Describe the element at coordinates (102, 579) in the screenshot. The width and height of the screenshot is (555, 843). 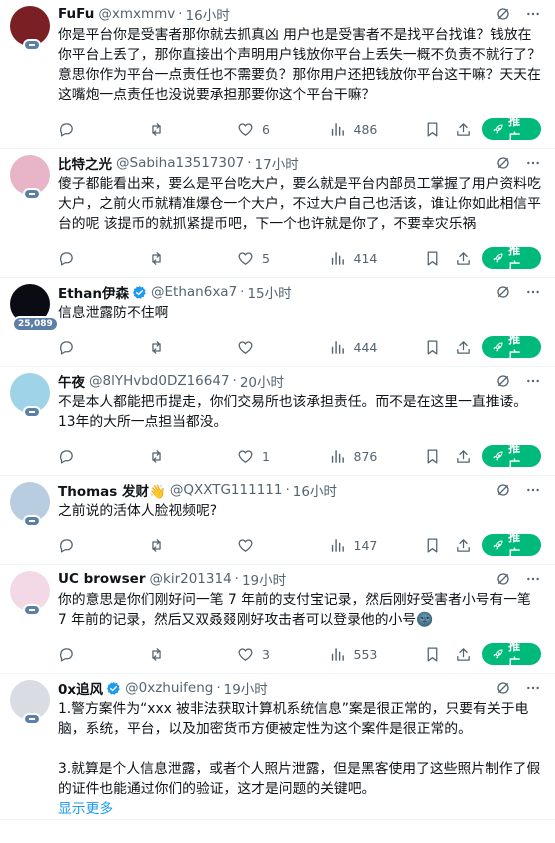
I see `display-name: UC browser` at that location.